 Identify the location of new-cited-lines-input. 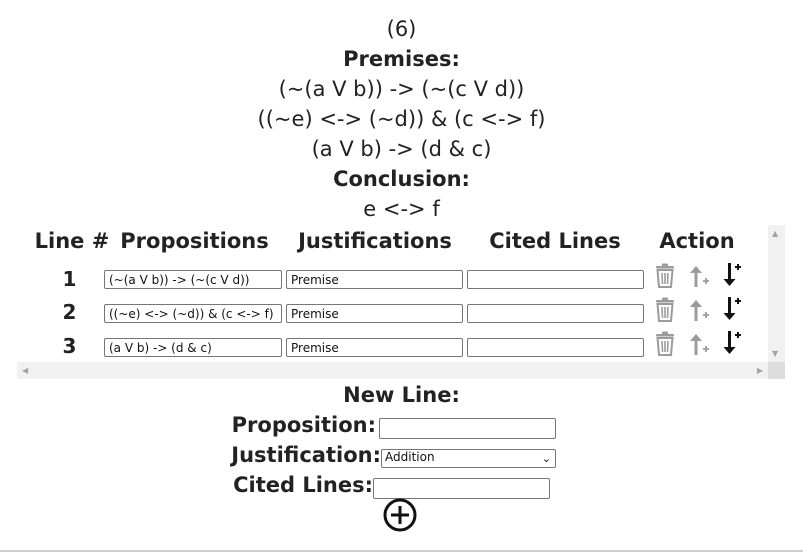
(461, 488).